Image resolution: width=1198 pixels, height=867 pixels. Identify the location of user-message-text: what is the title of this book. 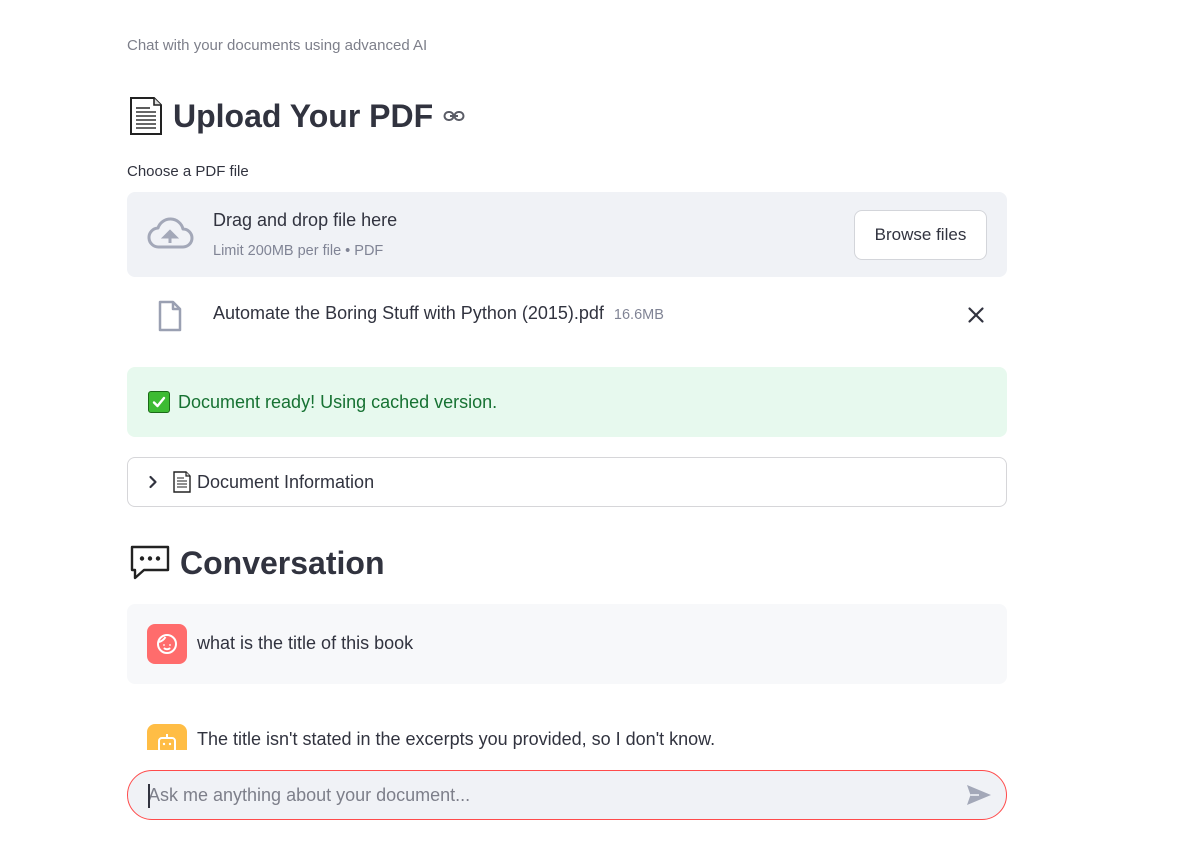
(305, 643).